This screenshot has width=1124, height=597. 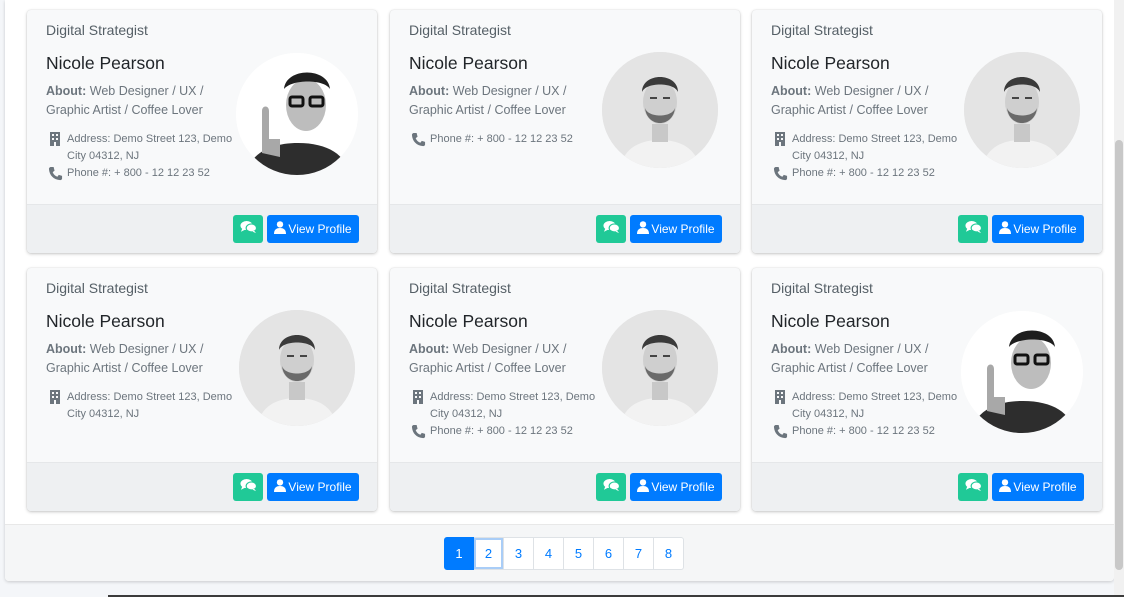 What do you see at coordinates (549, 553) in the screenshot?
I see `page-link-4: 4` at bounding box center [549, 553].